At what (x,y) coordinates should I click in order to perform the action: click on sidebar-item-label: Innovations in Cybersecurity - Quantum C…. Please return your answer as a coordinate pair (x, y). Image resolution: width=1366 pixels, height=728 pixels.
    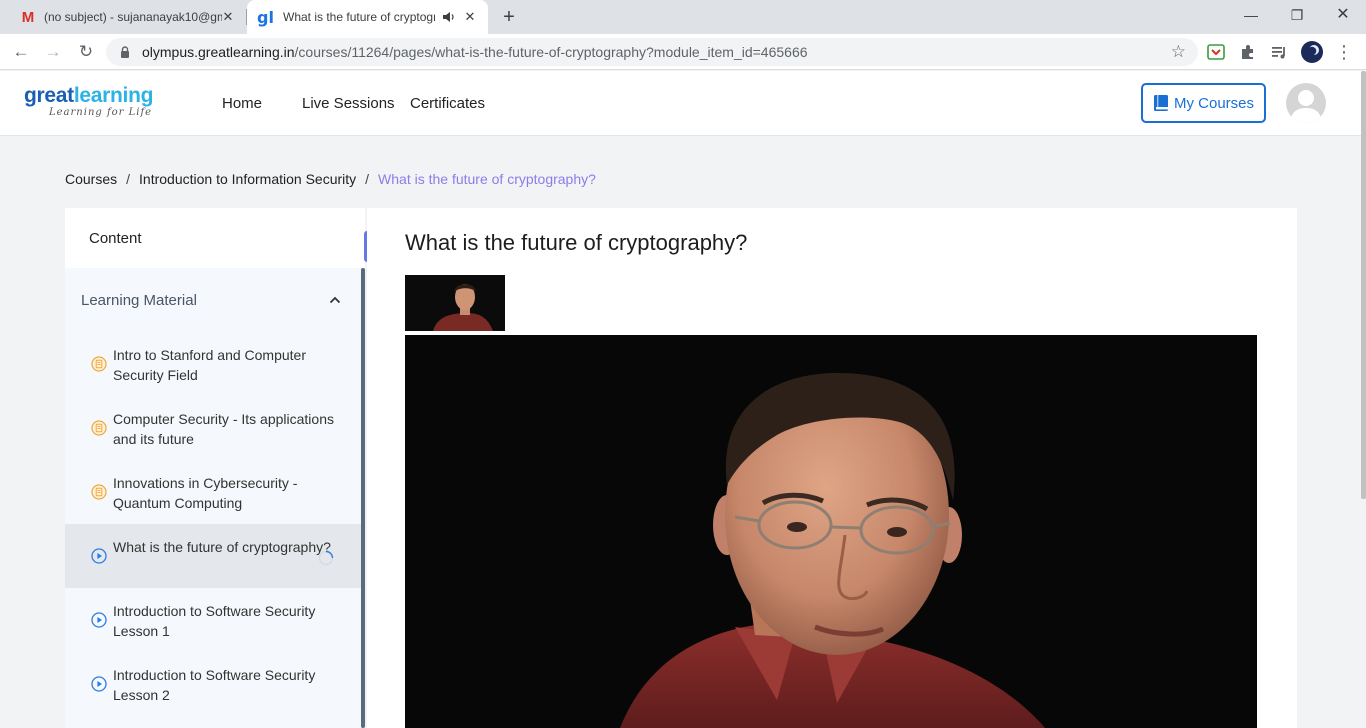
    Looking at the image, I should click on (205, 493).